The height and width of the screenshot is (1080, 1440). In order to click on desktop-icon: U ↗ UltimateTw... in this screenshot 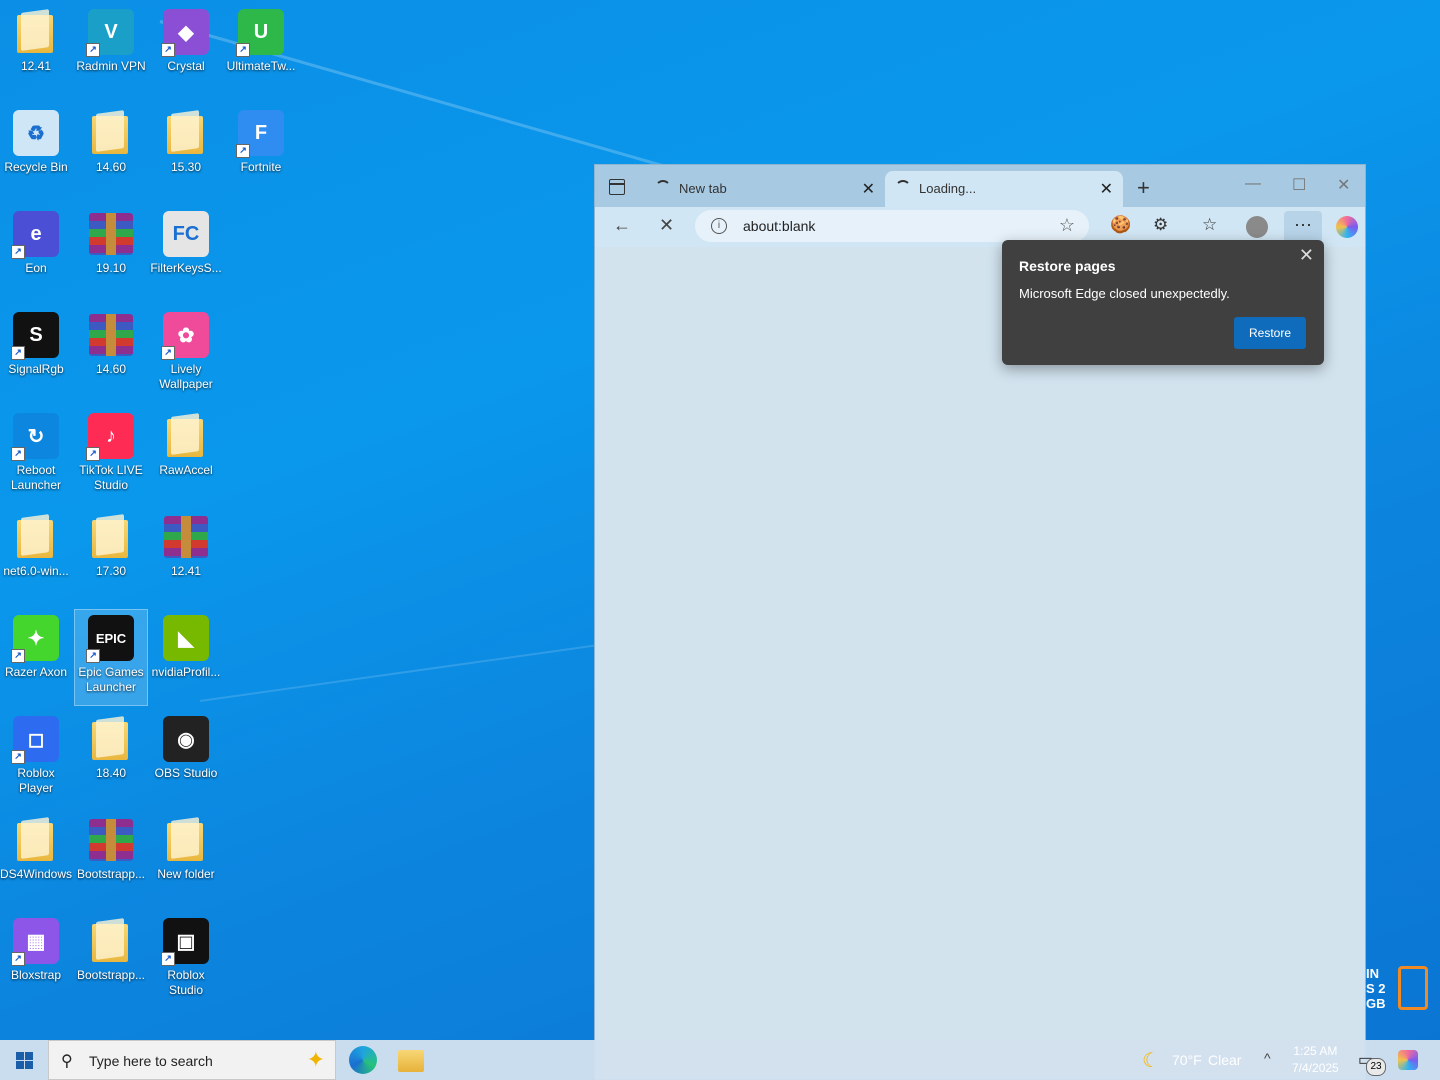, I will do `click(261, 51)`.